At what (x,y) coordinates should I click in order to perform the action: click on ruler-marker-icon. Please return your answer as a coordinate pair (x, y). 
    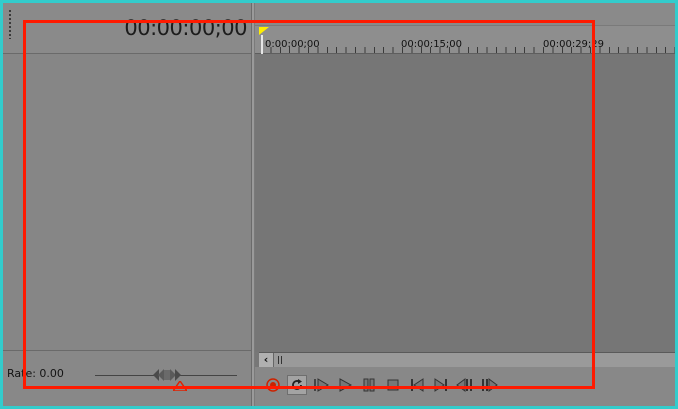
    Looking at the image, I should click on (264, 31).